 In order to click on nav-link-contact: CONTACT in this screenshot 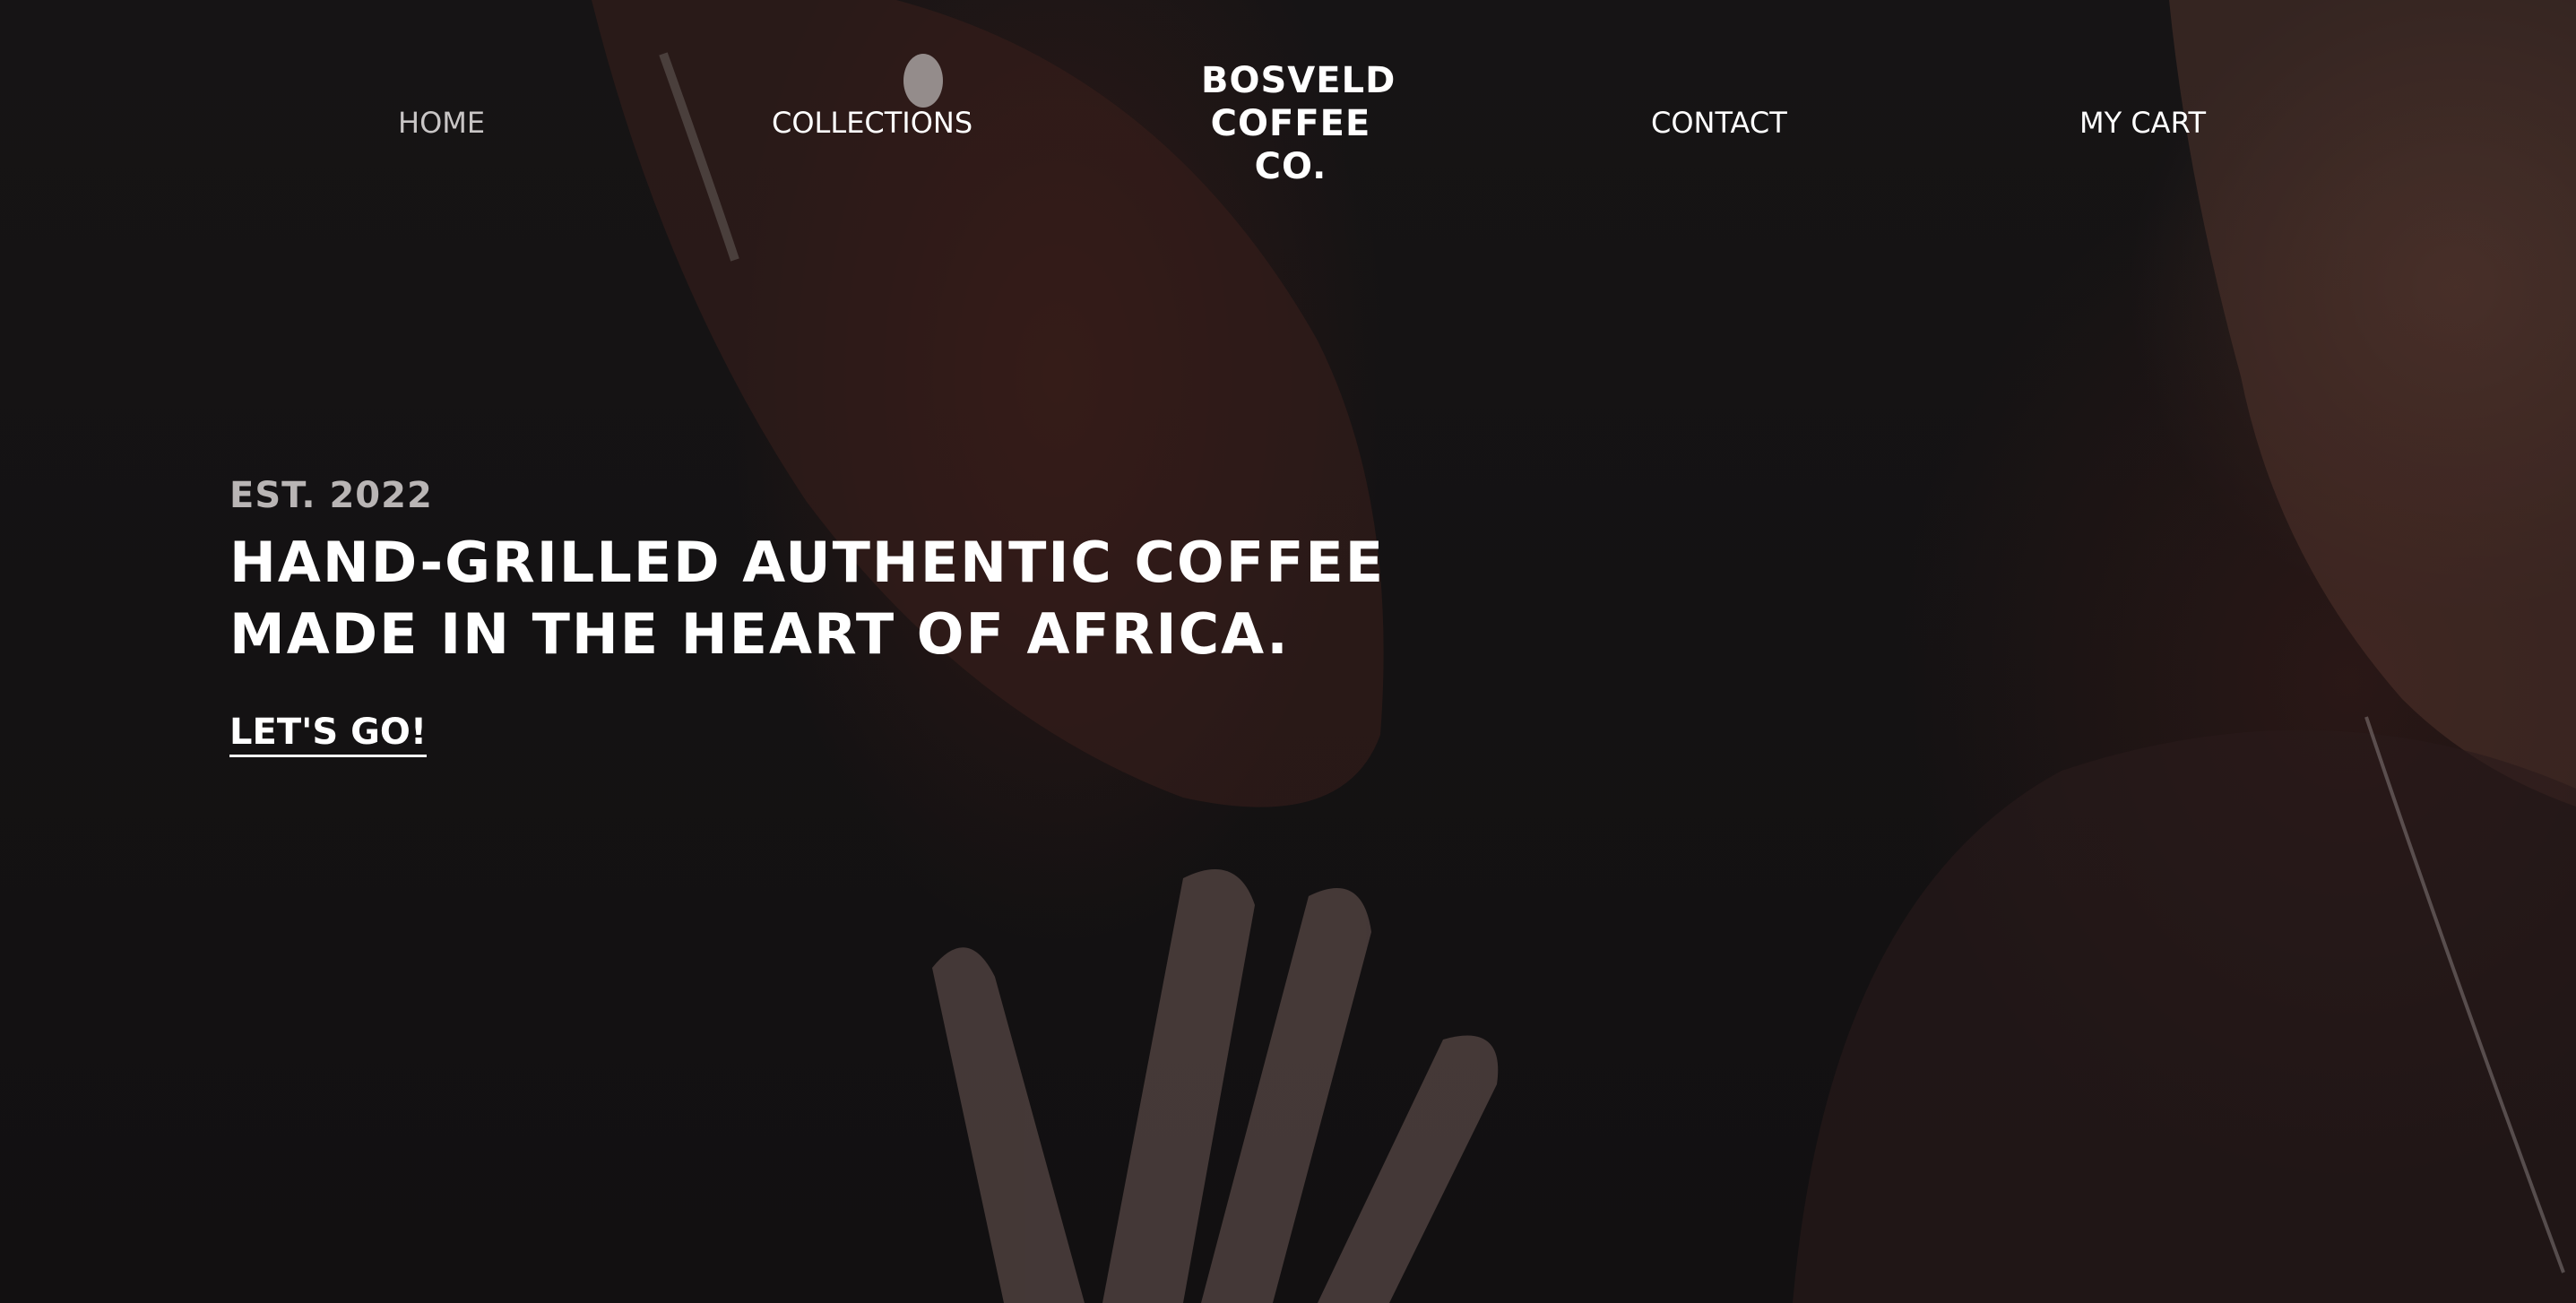, I will do `click(1719, 123)`.